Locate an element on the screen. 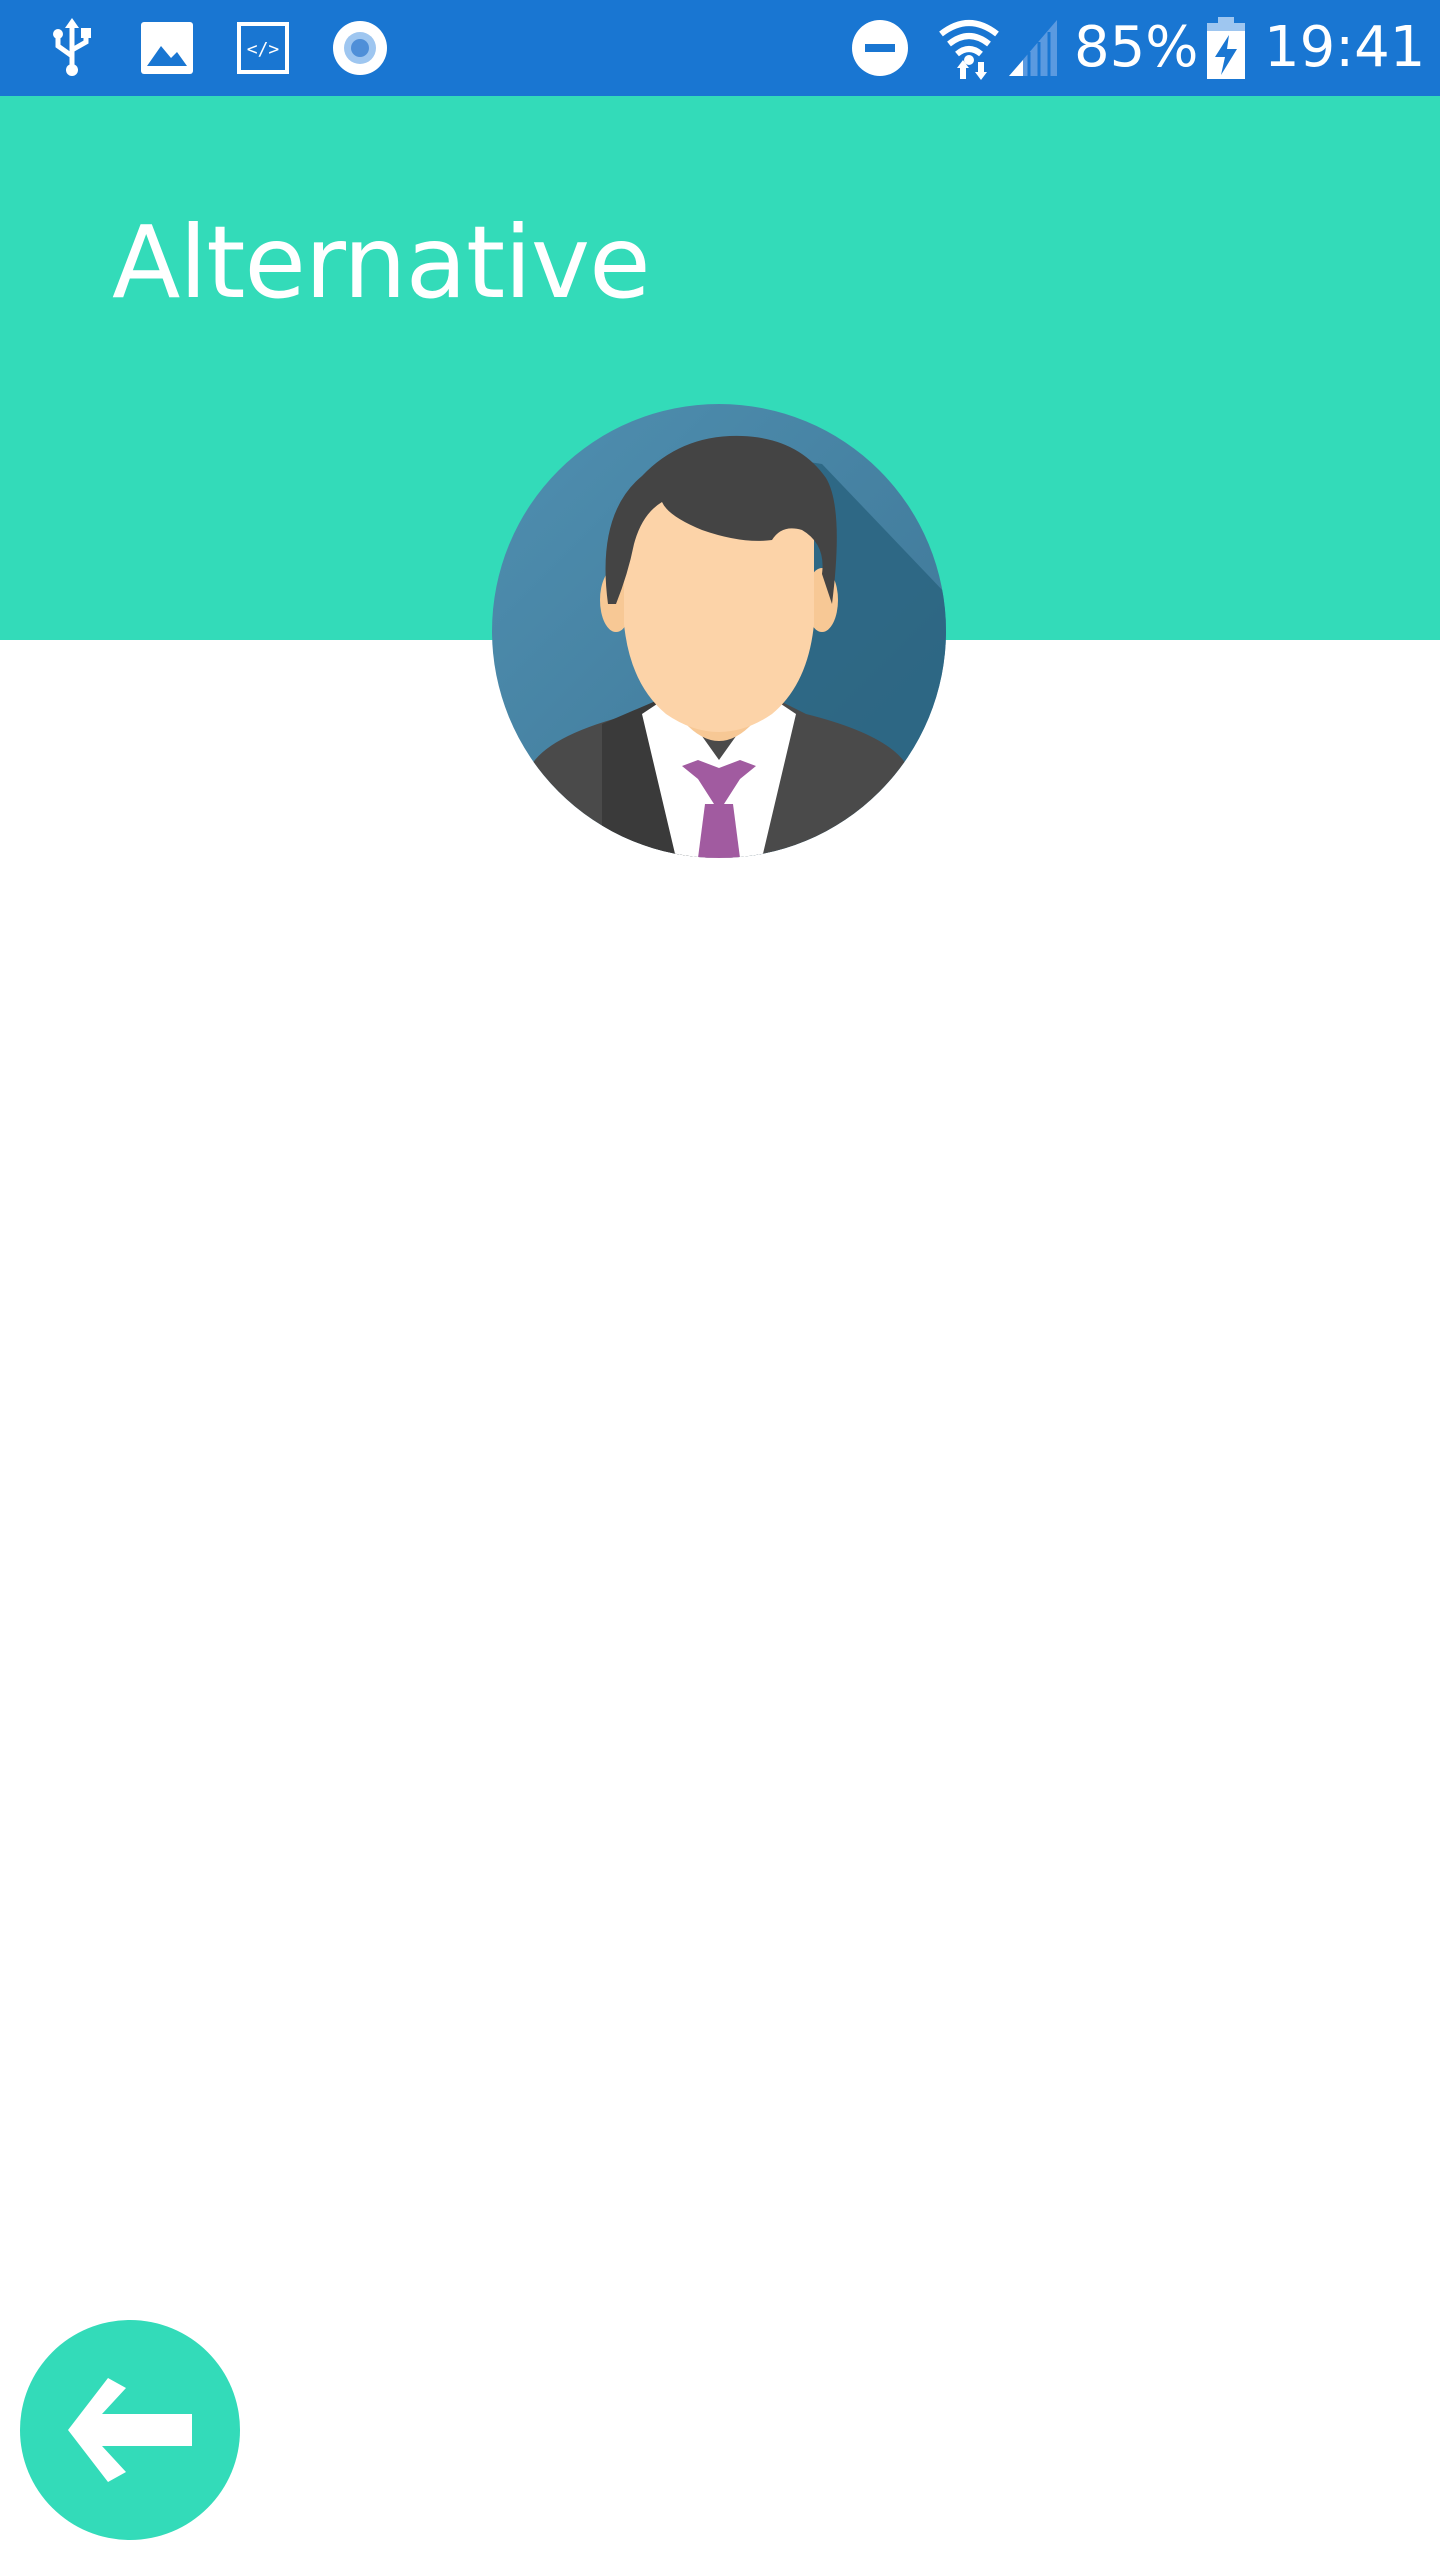 The image size is (1440, 2560). back-arrow-icon is located at coordinates (130, 2430).